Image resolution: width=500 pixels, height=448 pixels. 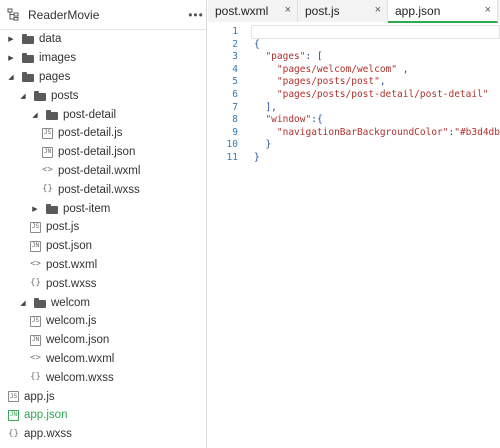 I want to click on more-options-icon: •••, so click(x=196, y=15).